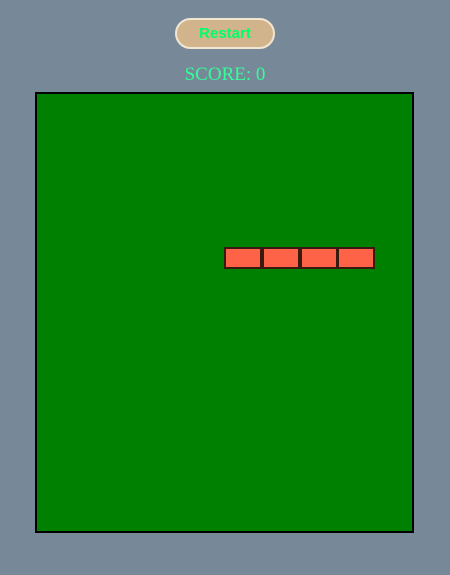 The width and height of the screenshot is (450, 575). What do you see at coordinates (260, 74) in the screenshot?
I see `score-value: 0` at bounding box center [260, 74].